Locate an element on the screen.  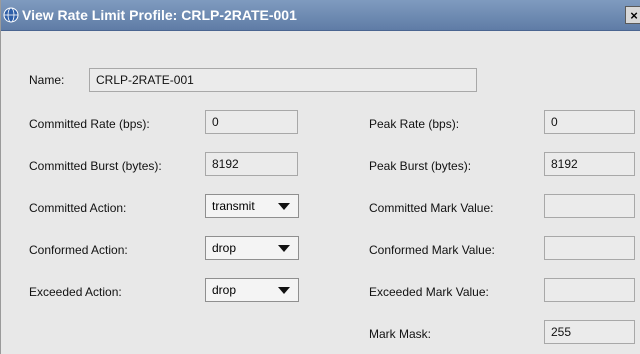
close-button: × is located at coordinates (632, 15).